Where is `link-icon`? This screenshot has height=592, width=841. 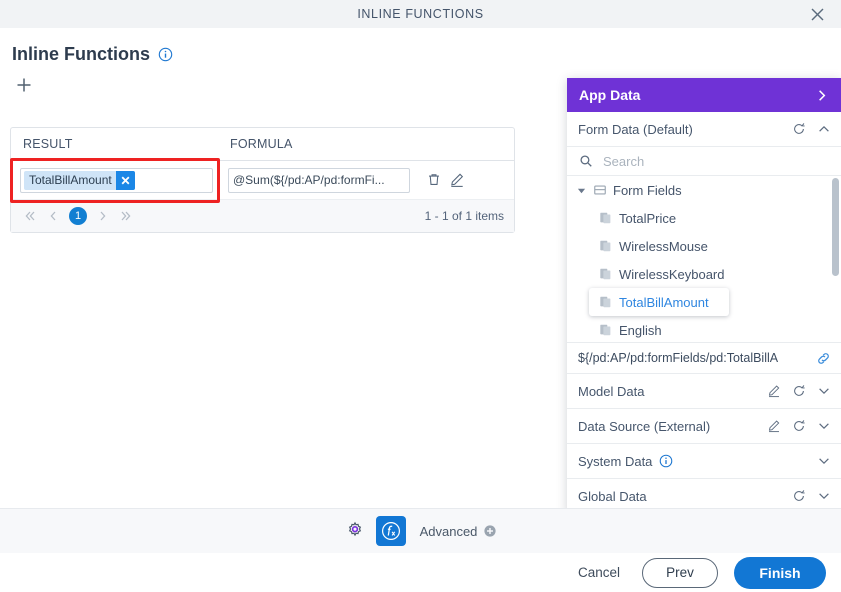
link-icon is located at coordinates (823, 358).